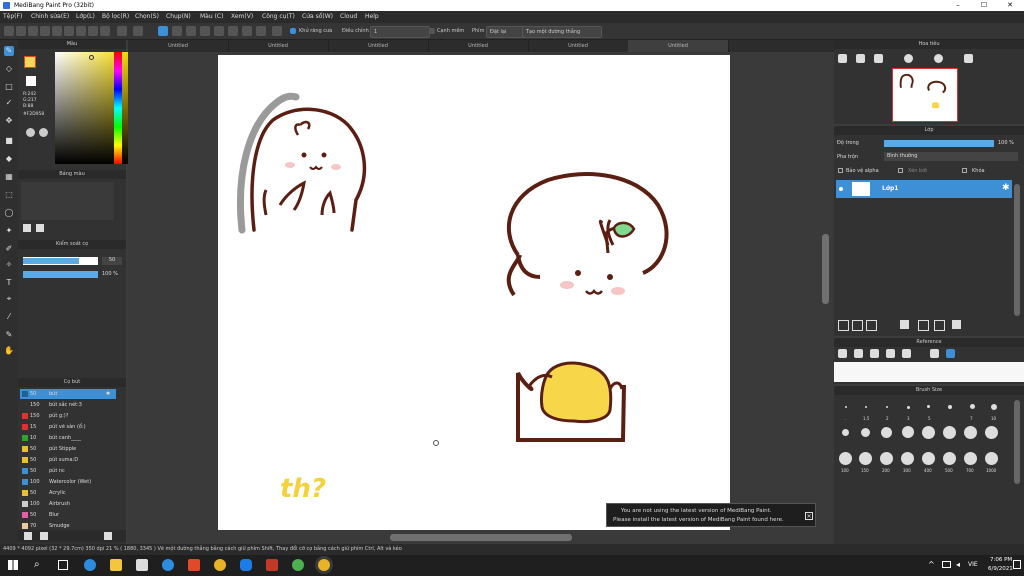 This screenshot has width=1024, height=576. Describe the element at coordinates (857, 325) in the screenshot. I see `add-halftone-layer-icon` at that location.